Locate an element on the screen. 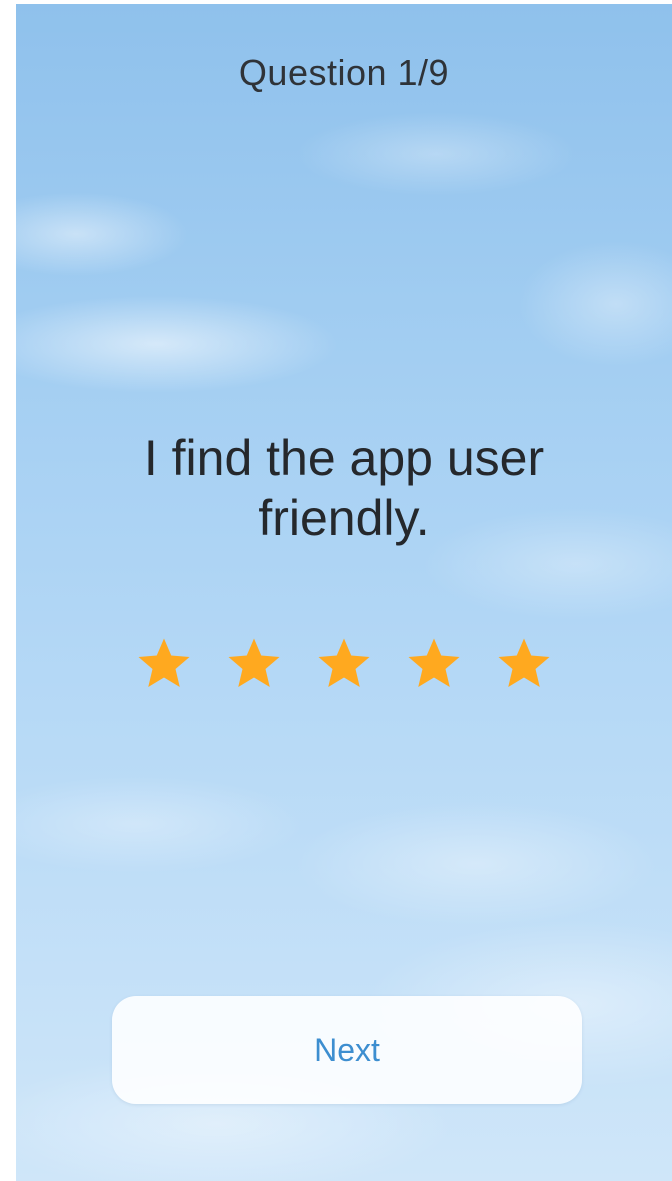 Image resolution: width=672 pixels, height=1181 pixels. question-text: I find the app user friendly. is located at coordinates (344, 488).